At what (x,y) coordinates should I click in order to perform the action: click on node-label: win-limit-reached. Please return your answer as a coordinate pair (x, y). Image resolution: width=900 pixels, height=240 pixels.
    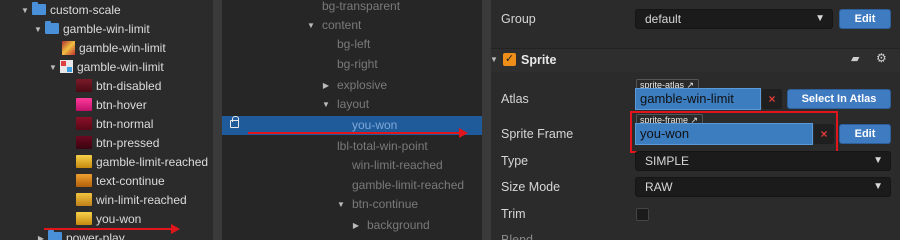
    Looking at the image, I should click on (397, 165).